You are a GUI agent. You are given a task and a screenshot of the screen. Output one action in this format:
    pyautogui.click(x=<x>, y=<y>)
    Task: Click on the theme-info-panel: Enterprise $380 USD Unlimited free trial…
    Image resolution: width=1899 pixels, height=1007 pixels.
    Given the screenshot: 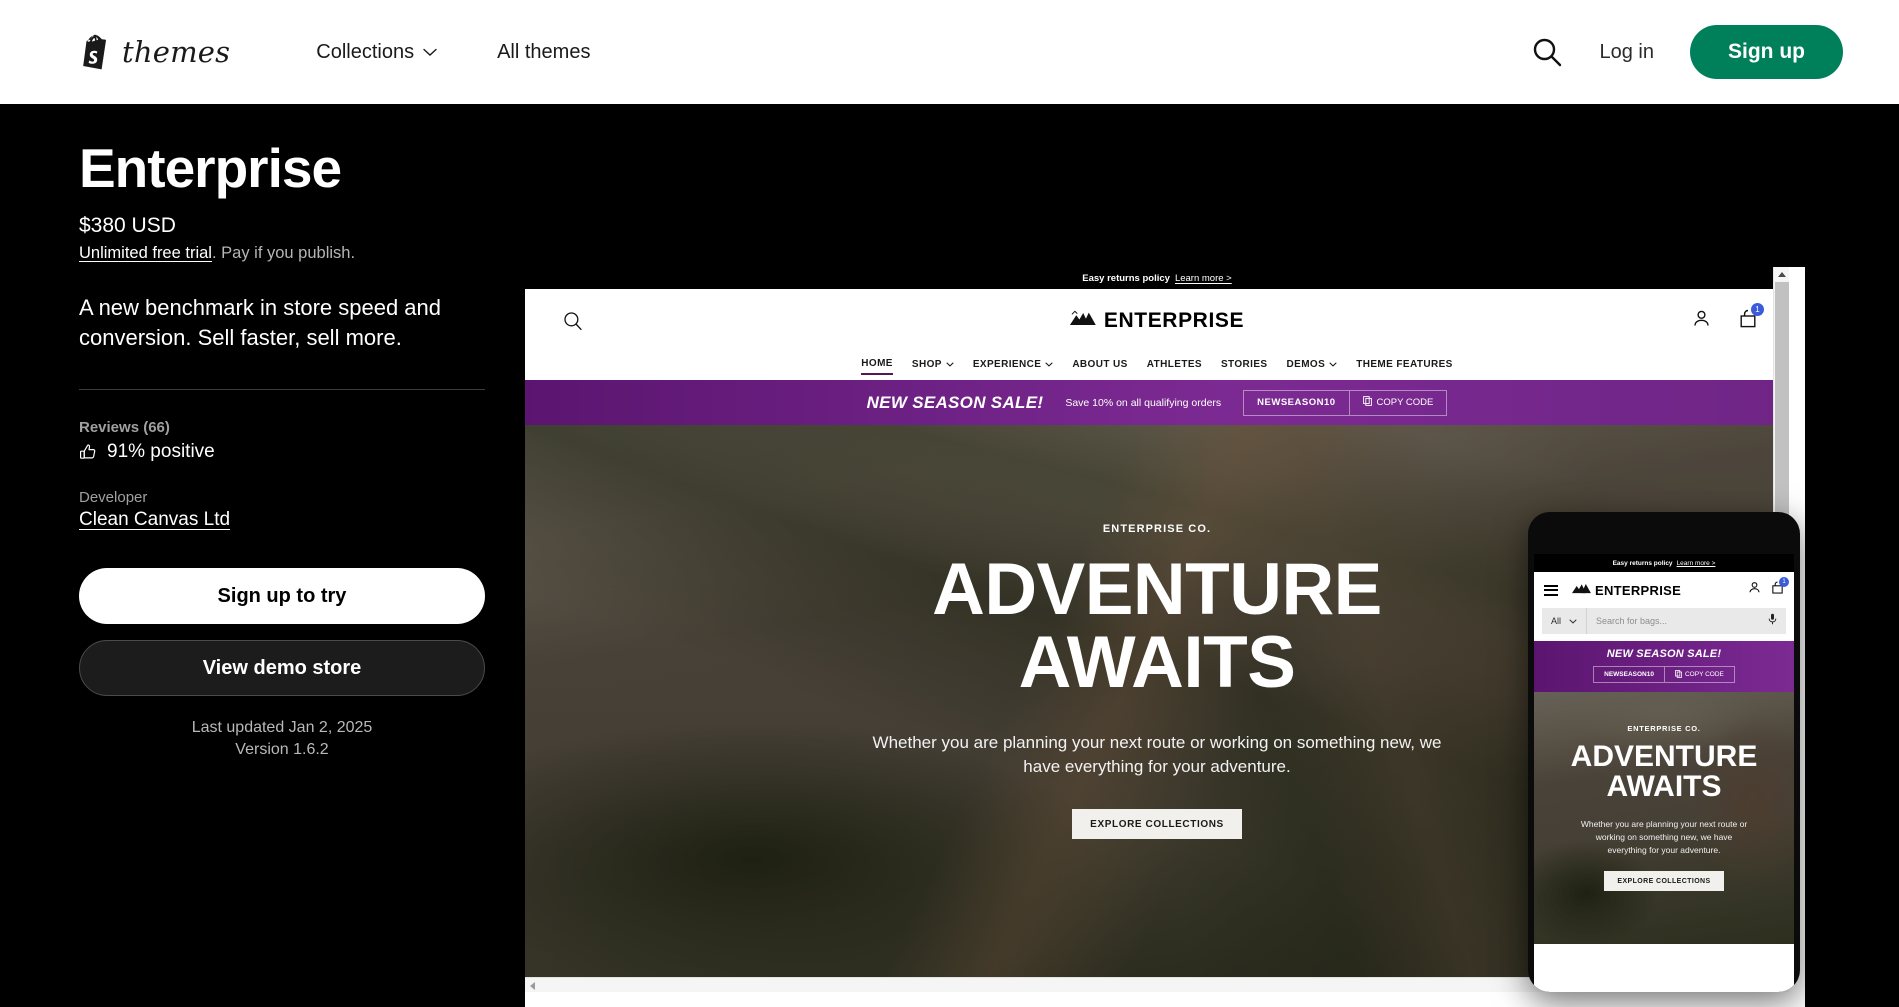 What is the action you would take?
    pyautogui.click(x=284, y=449)
    